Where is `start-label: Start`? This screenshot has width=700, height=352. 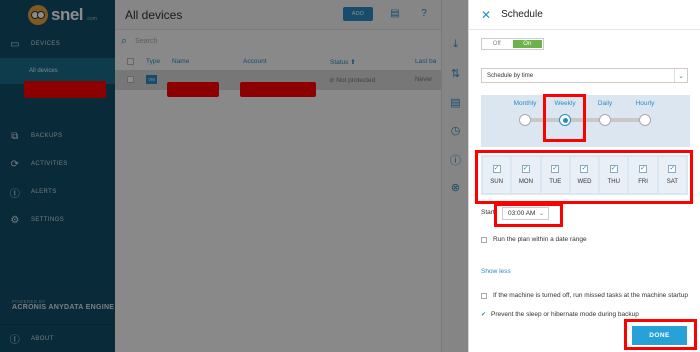 start-label: Start is located at coordinates (488, 212).